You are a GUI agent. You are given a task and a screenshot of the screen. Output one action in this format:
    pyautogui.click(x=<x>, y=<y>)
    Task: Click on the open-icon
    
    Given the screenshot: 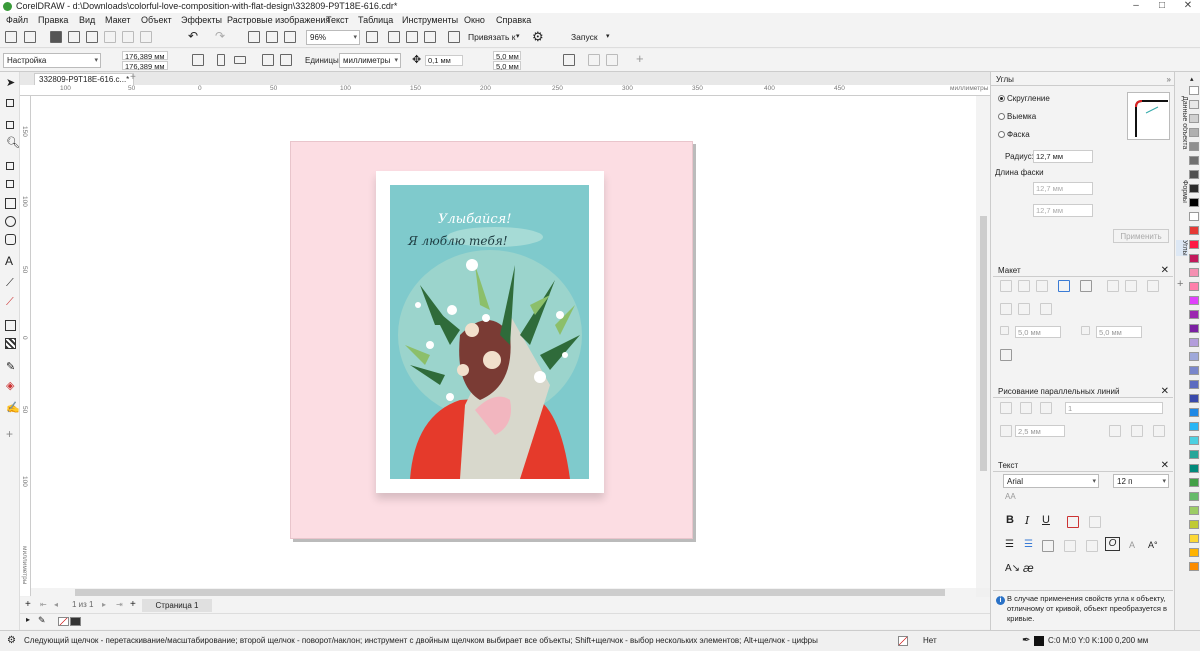 What is the action you would take?
    pyautogui.click(x=30, y=37)
    